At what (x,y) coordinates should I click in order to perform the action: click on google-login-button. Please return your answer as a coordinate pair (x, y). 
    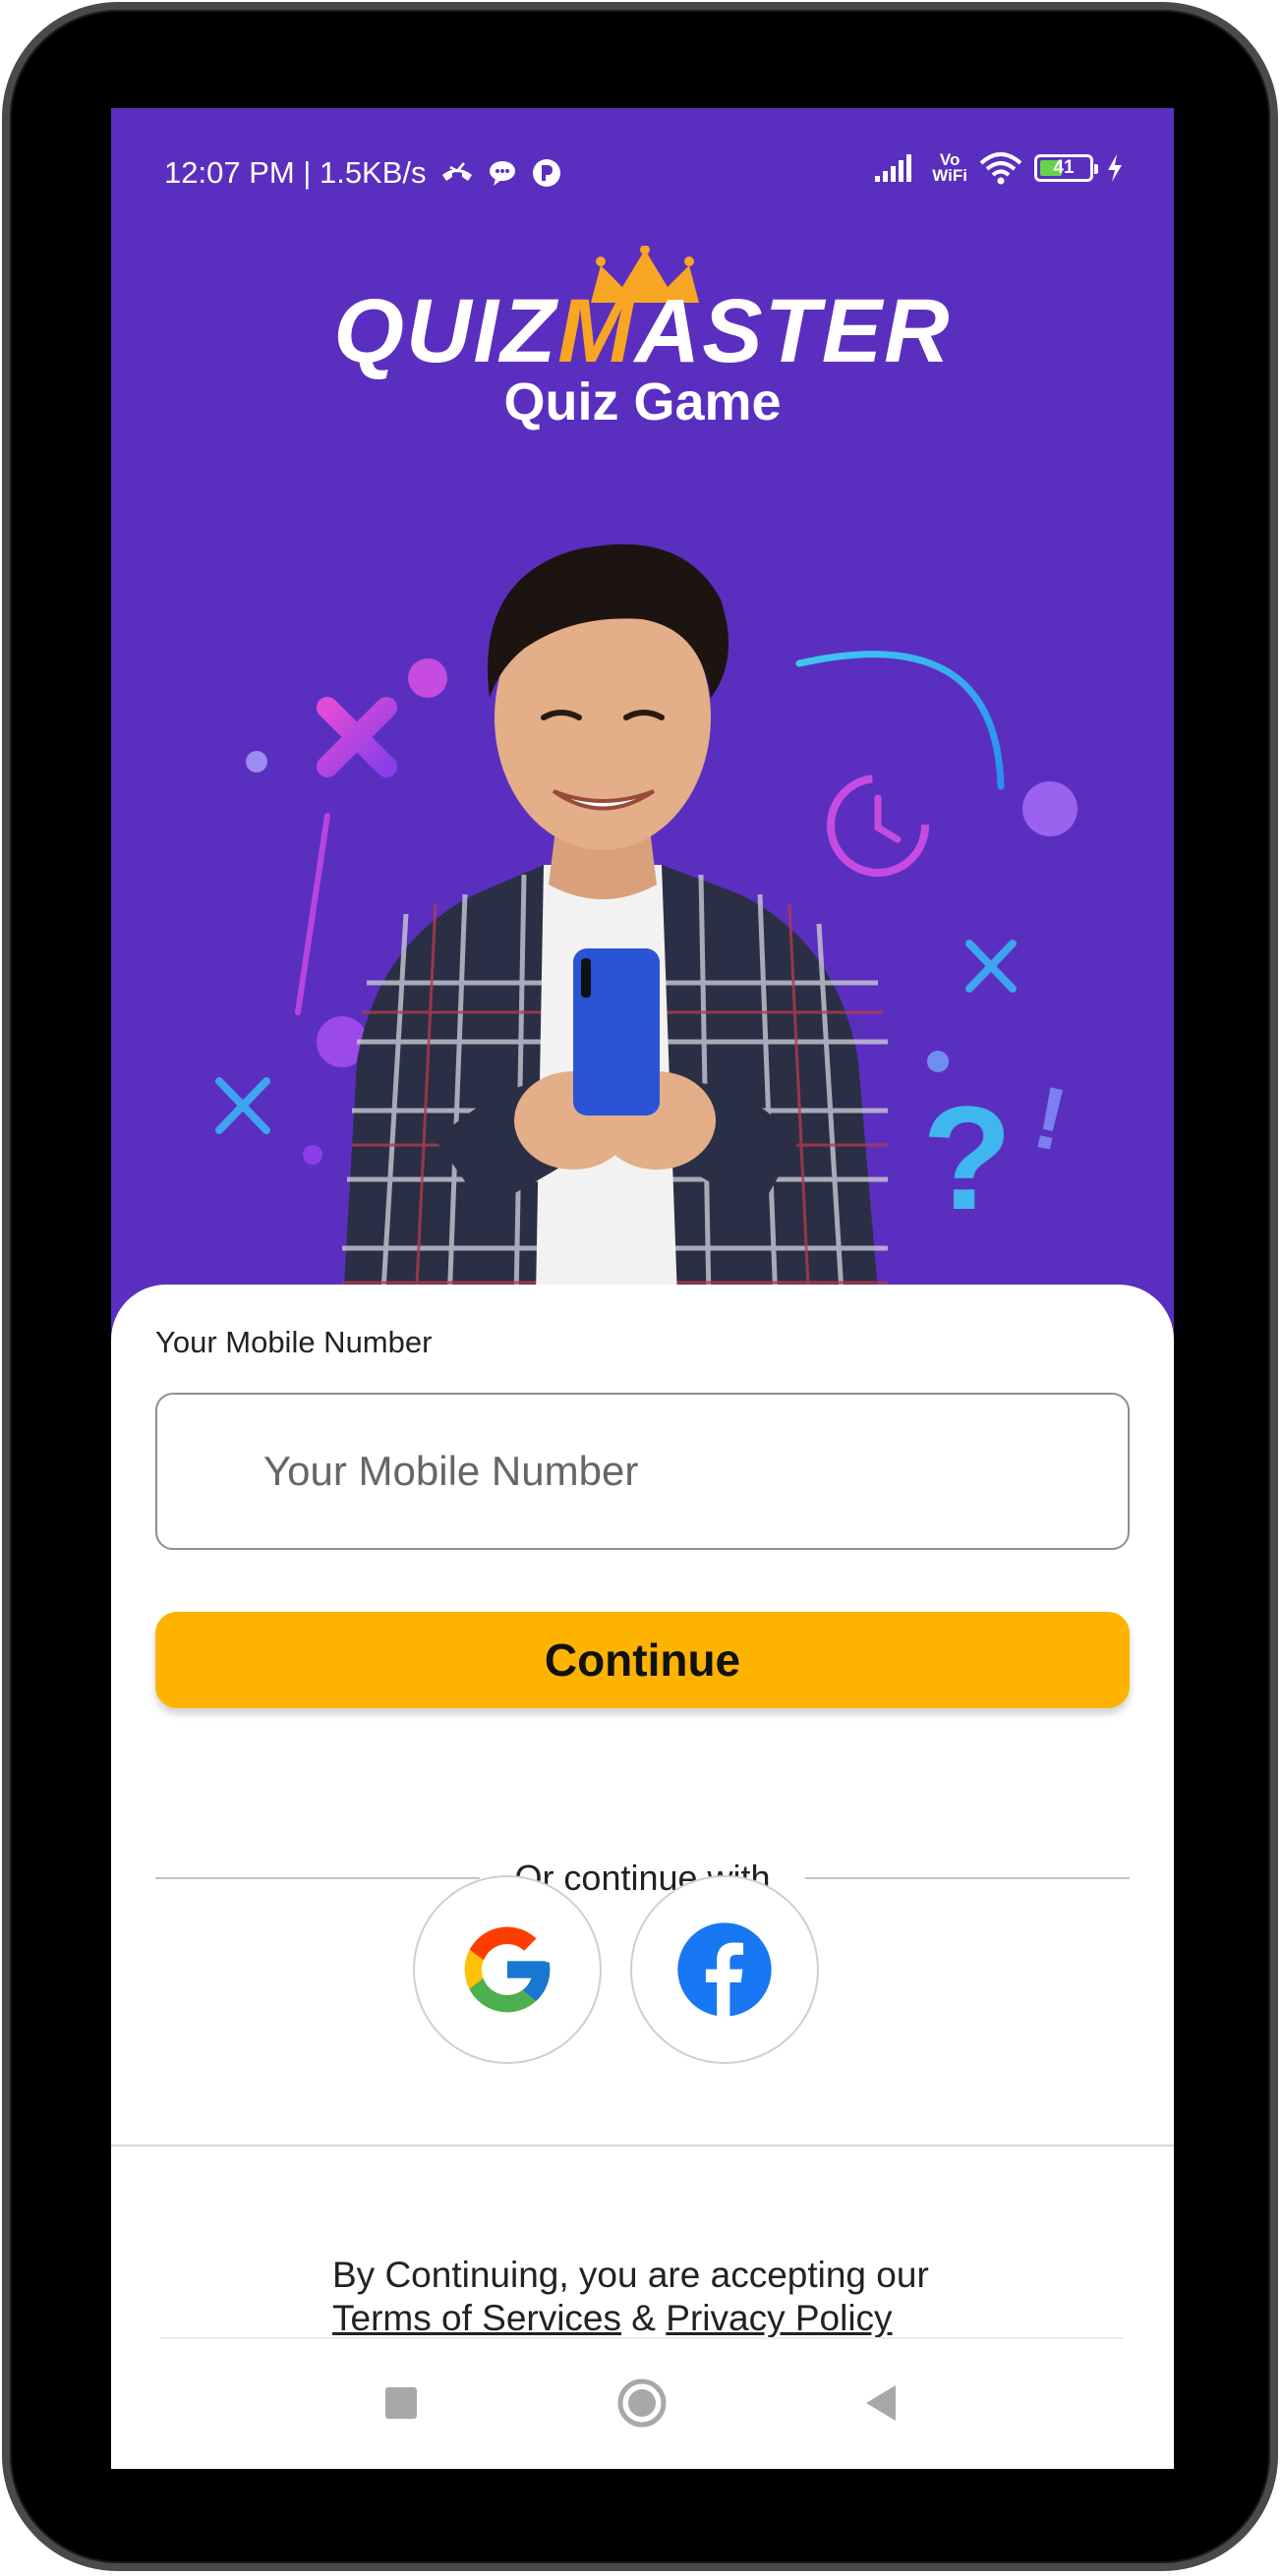
    Looking at the image, I should click on (507, 1970).